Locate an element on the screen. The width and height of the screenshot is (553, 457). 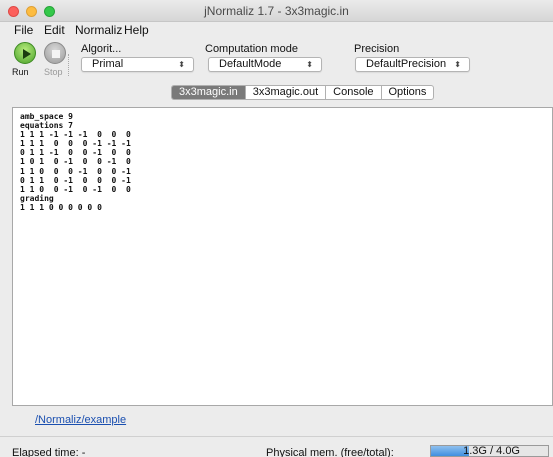
memory-bar-text: 1.3G / 4.0G is located at coordinates (491, 451).